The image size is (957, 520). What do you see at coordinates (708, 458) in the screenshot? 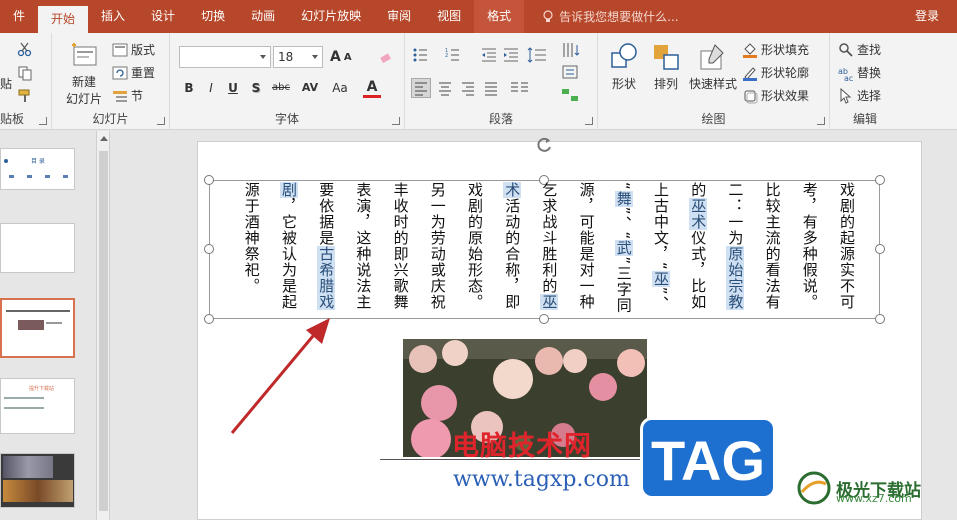
I see `tag-logo: TAG` at bounding box center [708, 458].